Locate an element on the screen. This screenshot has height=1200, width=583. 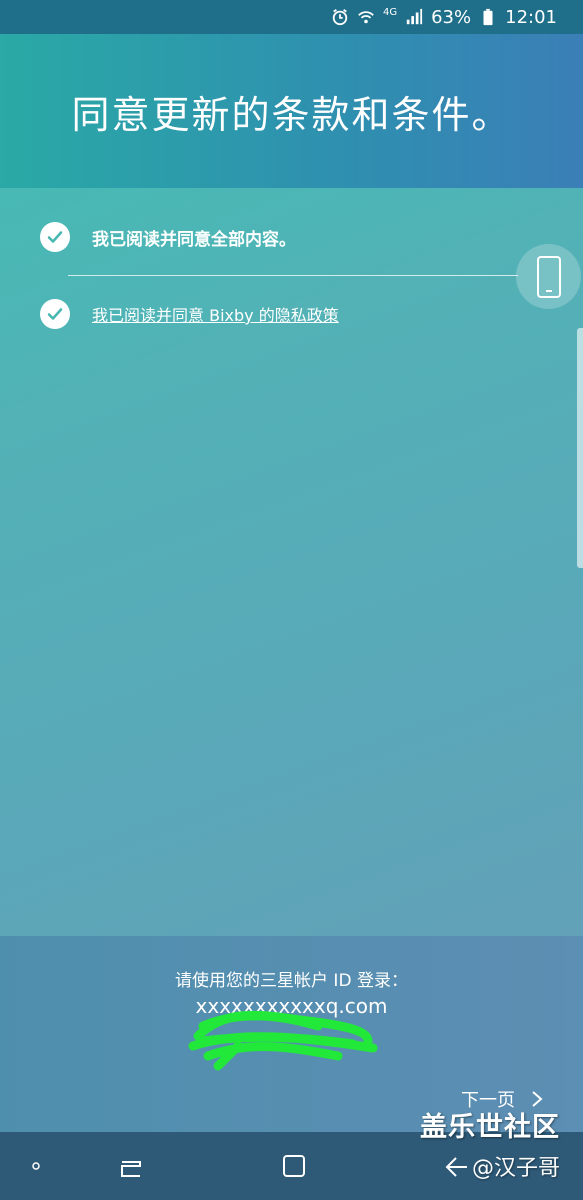
phone-icon is located at coordinates (548, 276).